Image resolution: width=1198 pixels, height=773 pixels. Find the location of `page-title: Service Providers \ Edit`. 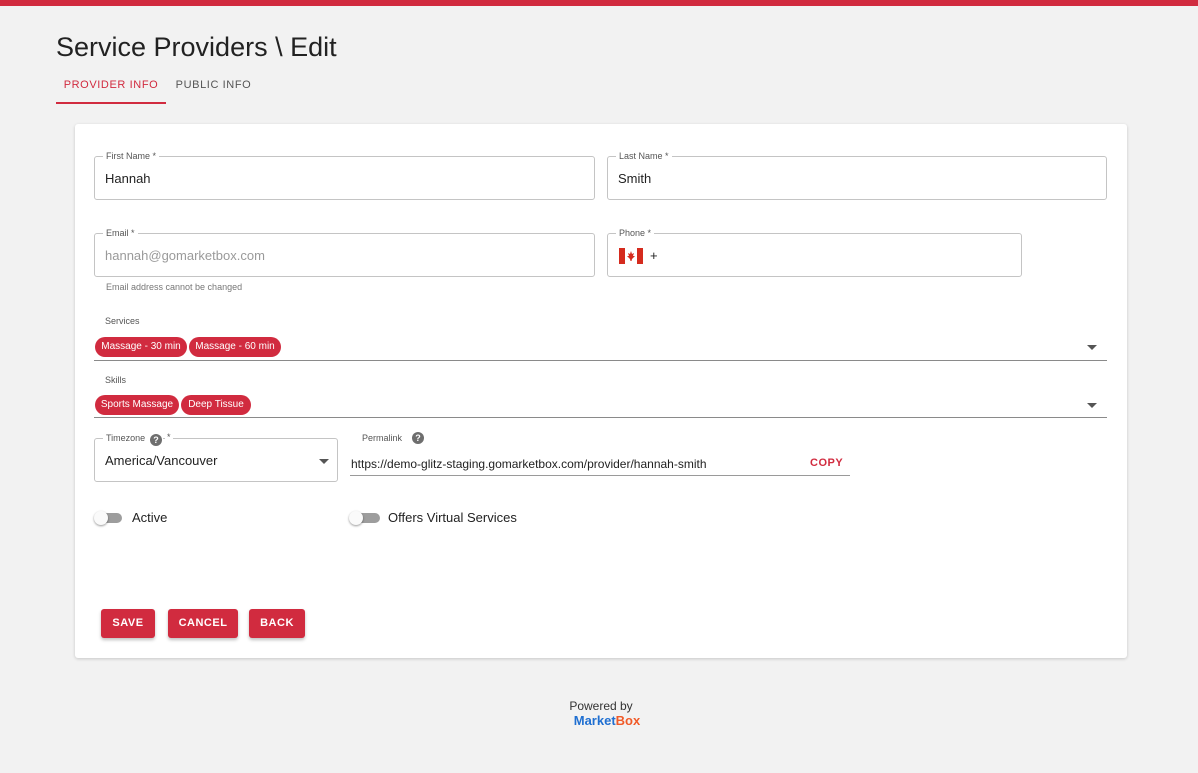

page-title: Service Providers \ Edit is located at coordinates (196, 47).